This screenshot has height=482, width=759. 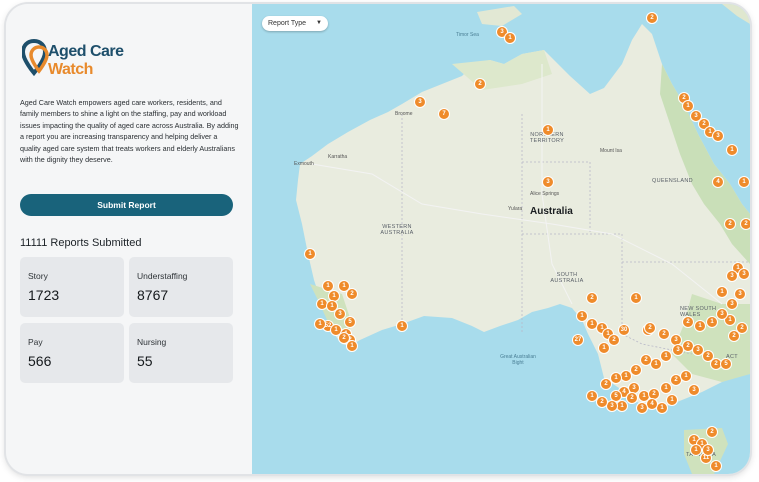 I want to click on stat-value: 55, so click(x=145, y=361).